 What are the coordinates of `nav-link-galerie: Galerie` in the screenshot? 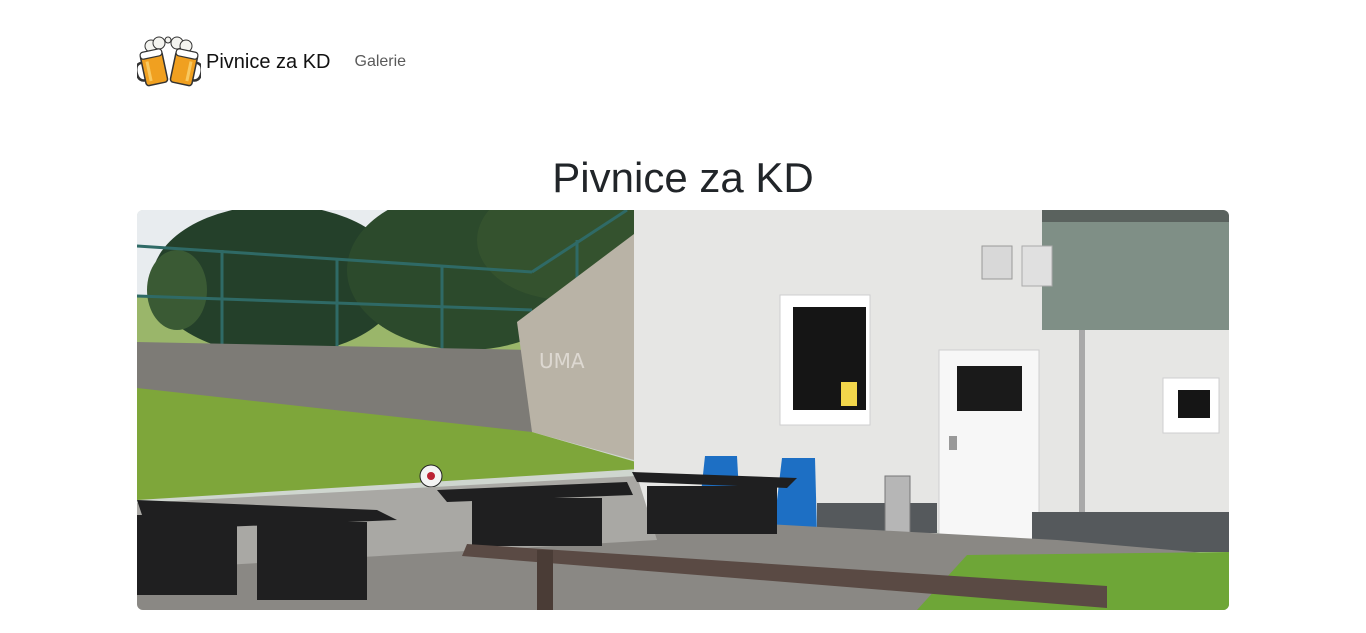 It's located at (381, 62).